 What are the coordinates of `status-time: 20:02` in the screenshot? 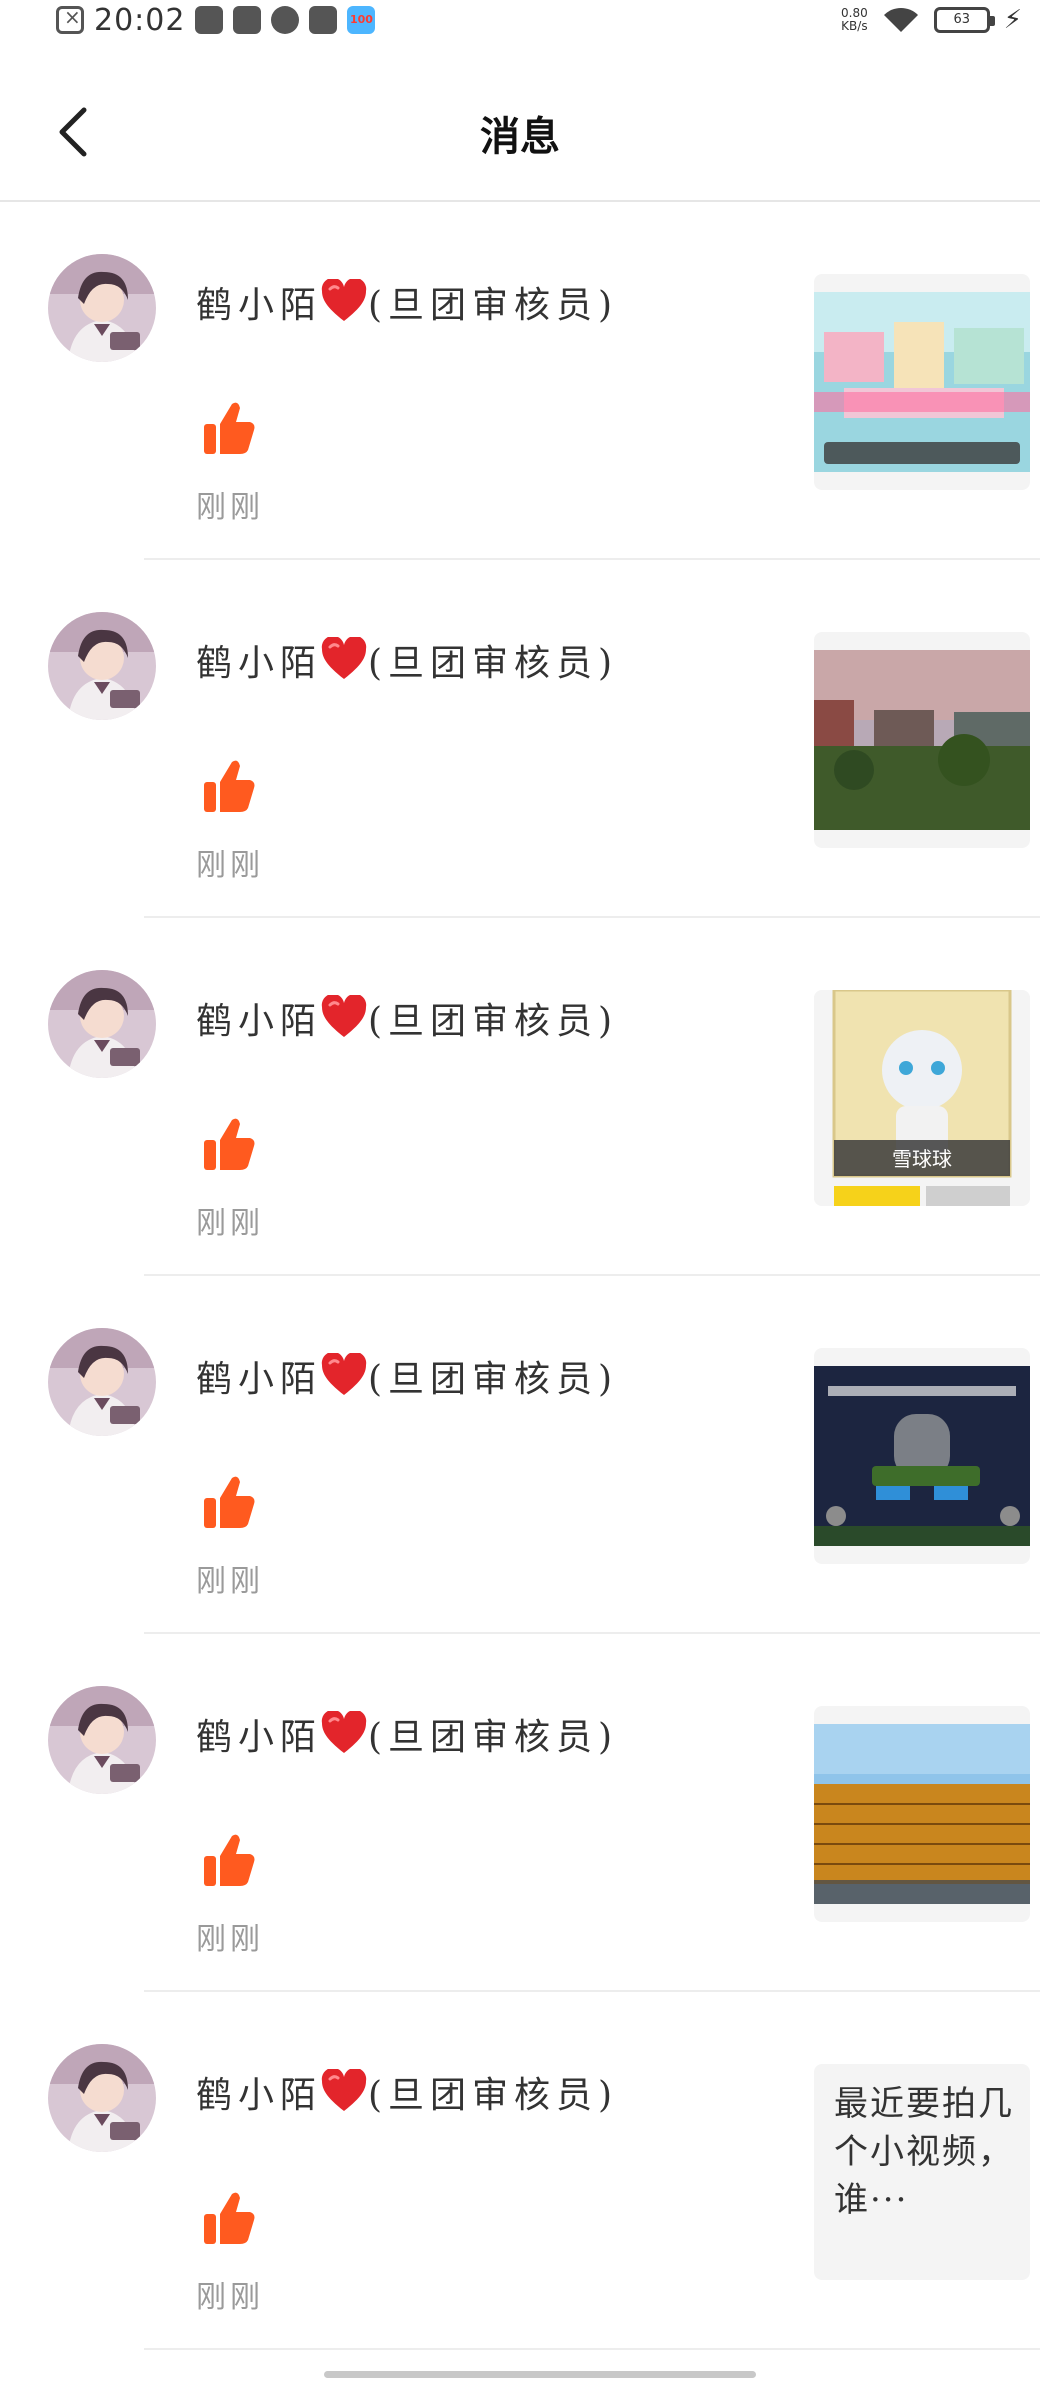 It's located at (140, 20).